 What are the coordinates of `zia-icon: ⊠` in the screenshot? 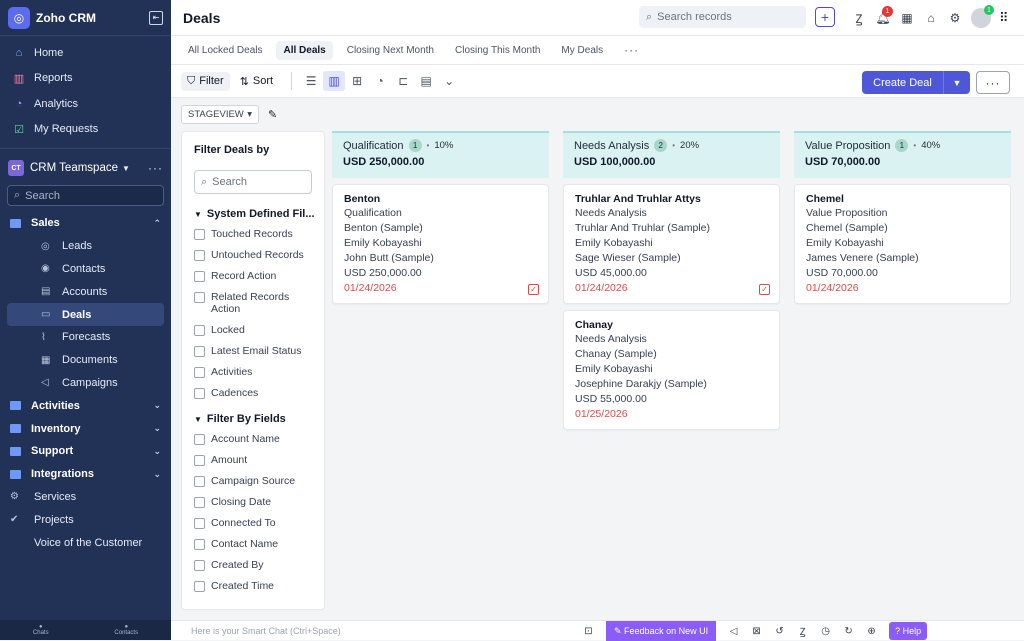 It's located at (756, 631).